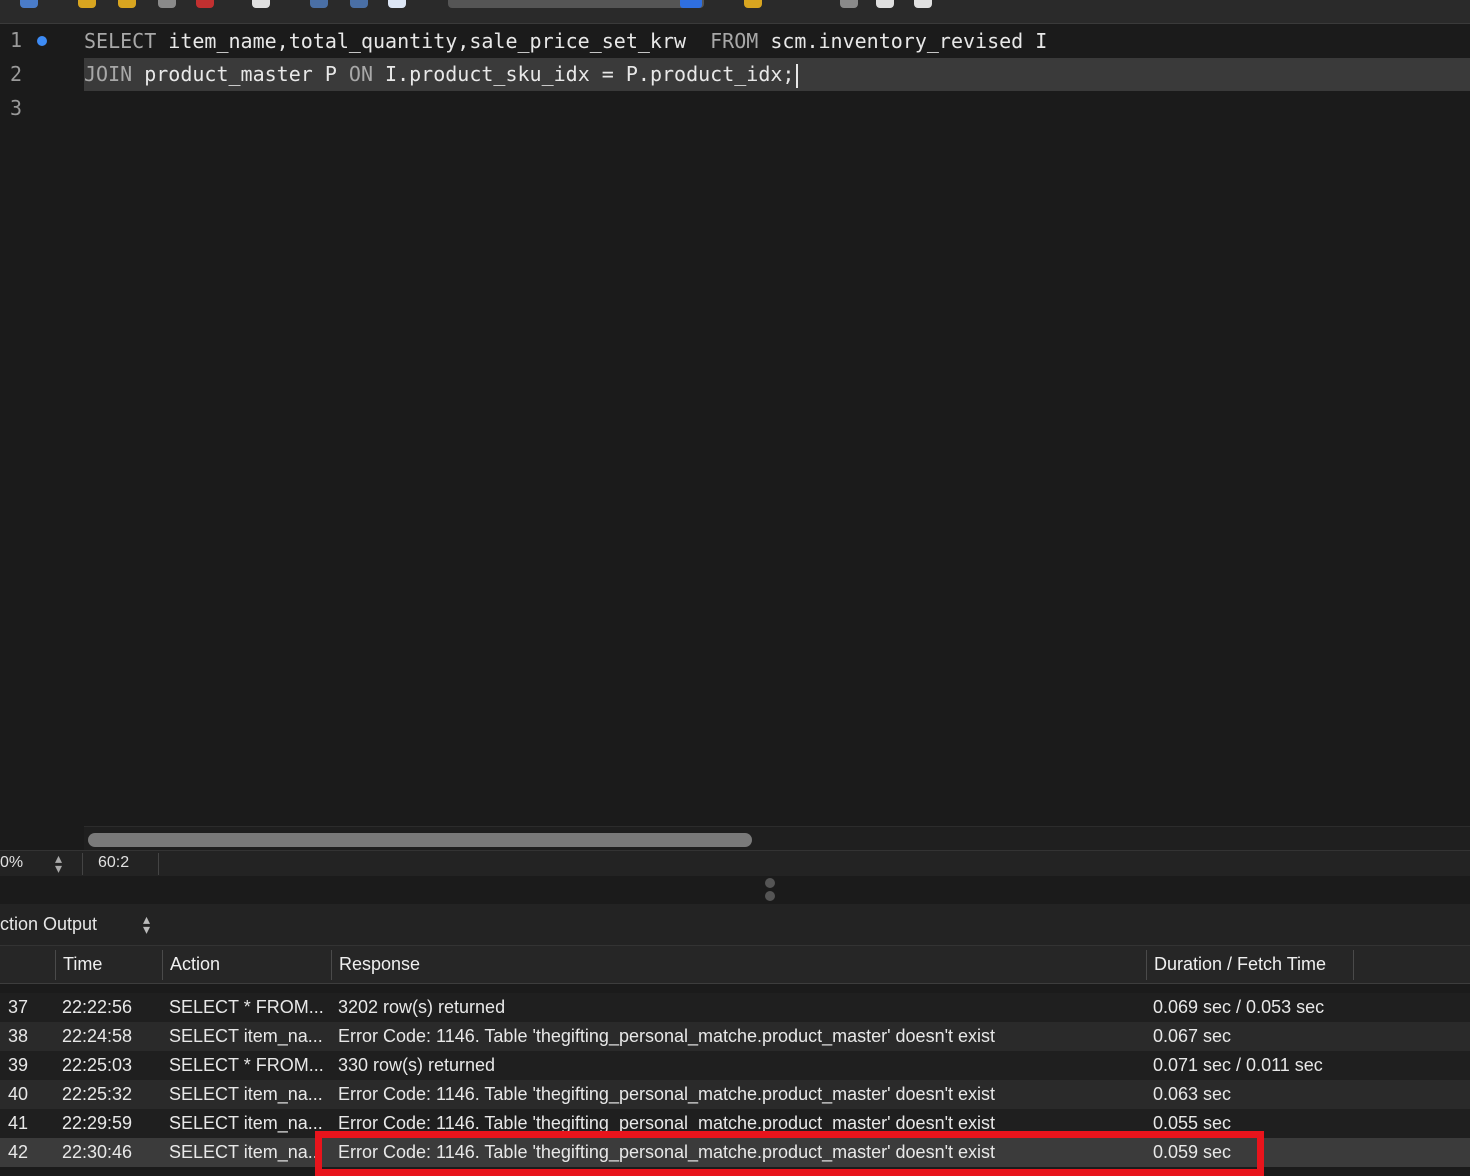 The image size is (1470, 1176). Describe the element at coordinates (584, 74) in the screenshot. I see `sql-text: I.product_sku_idx = P.product_idx;` at that location.